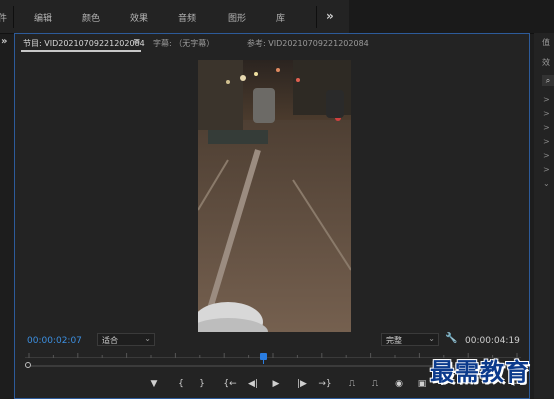 This screenshot has height=399, width=554. Describe the element at coordinates (54, 341) in the screenshot. I see `current-timecode: 00:00:02:07` at that location.